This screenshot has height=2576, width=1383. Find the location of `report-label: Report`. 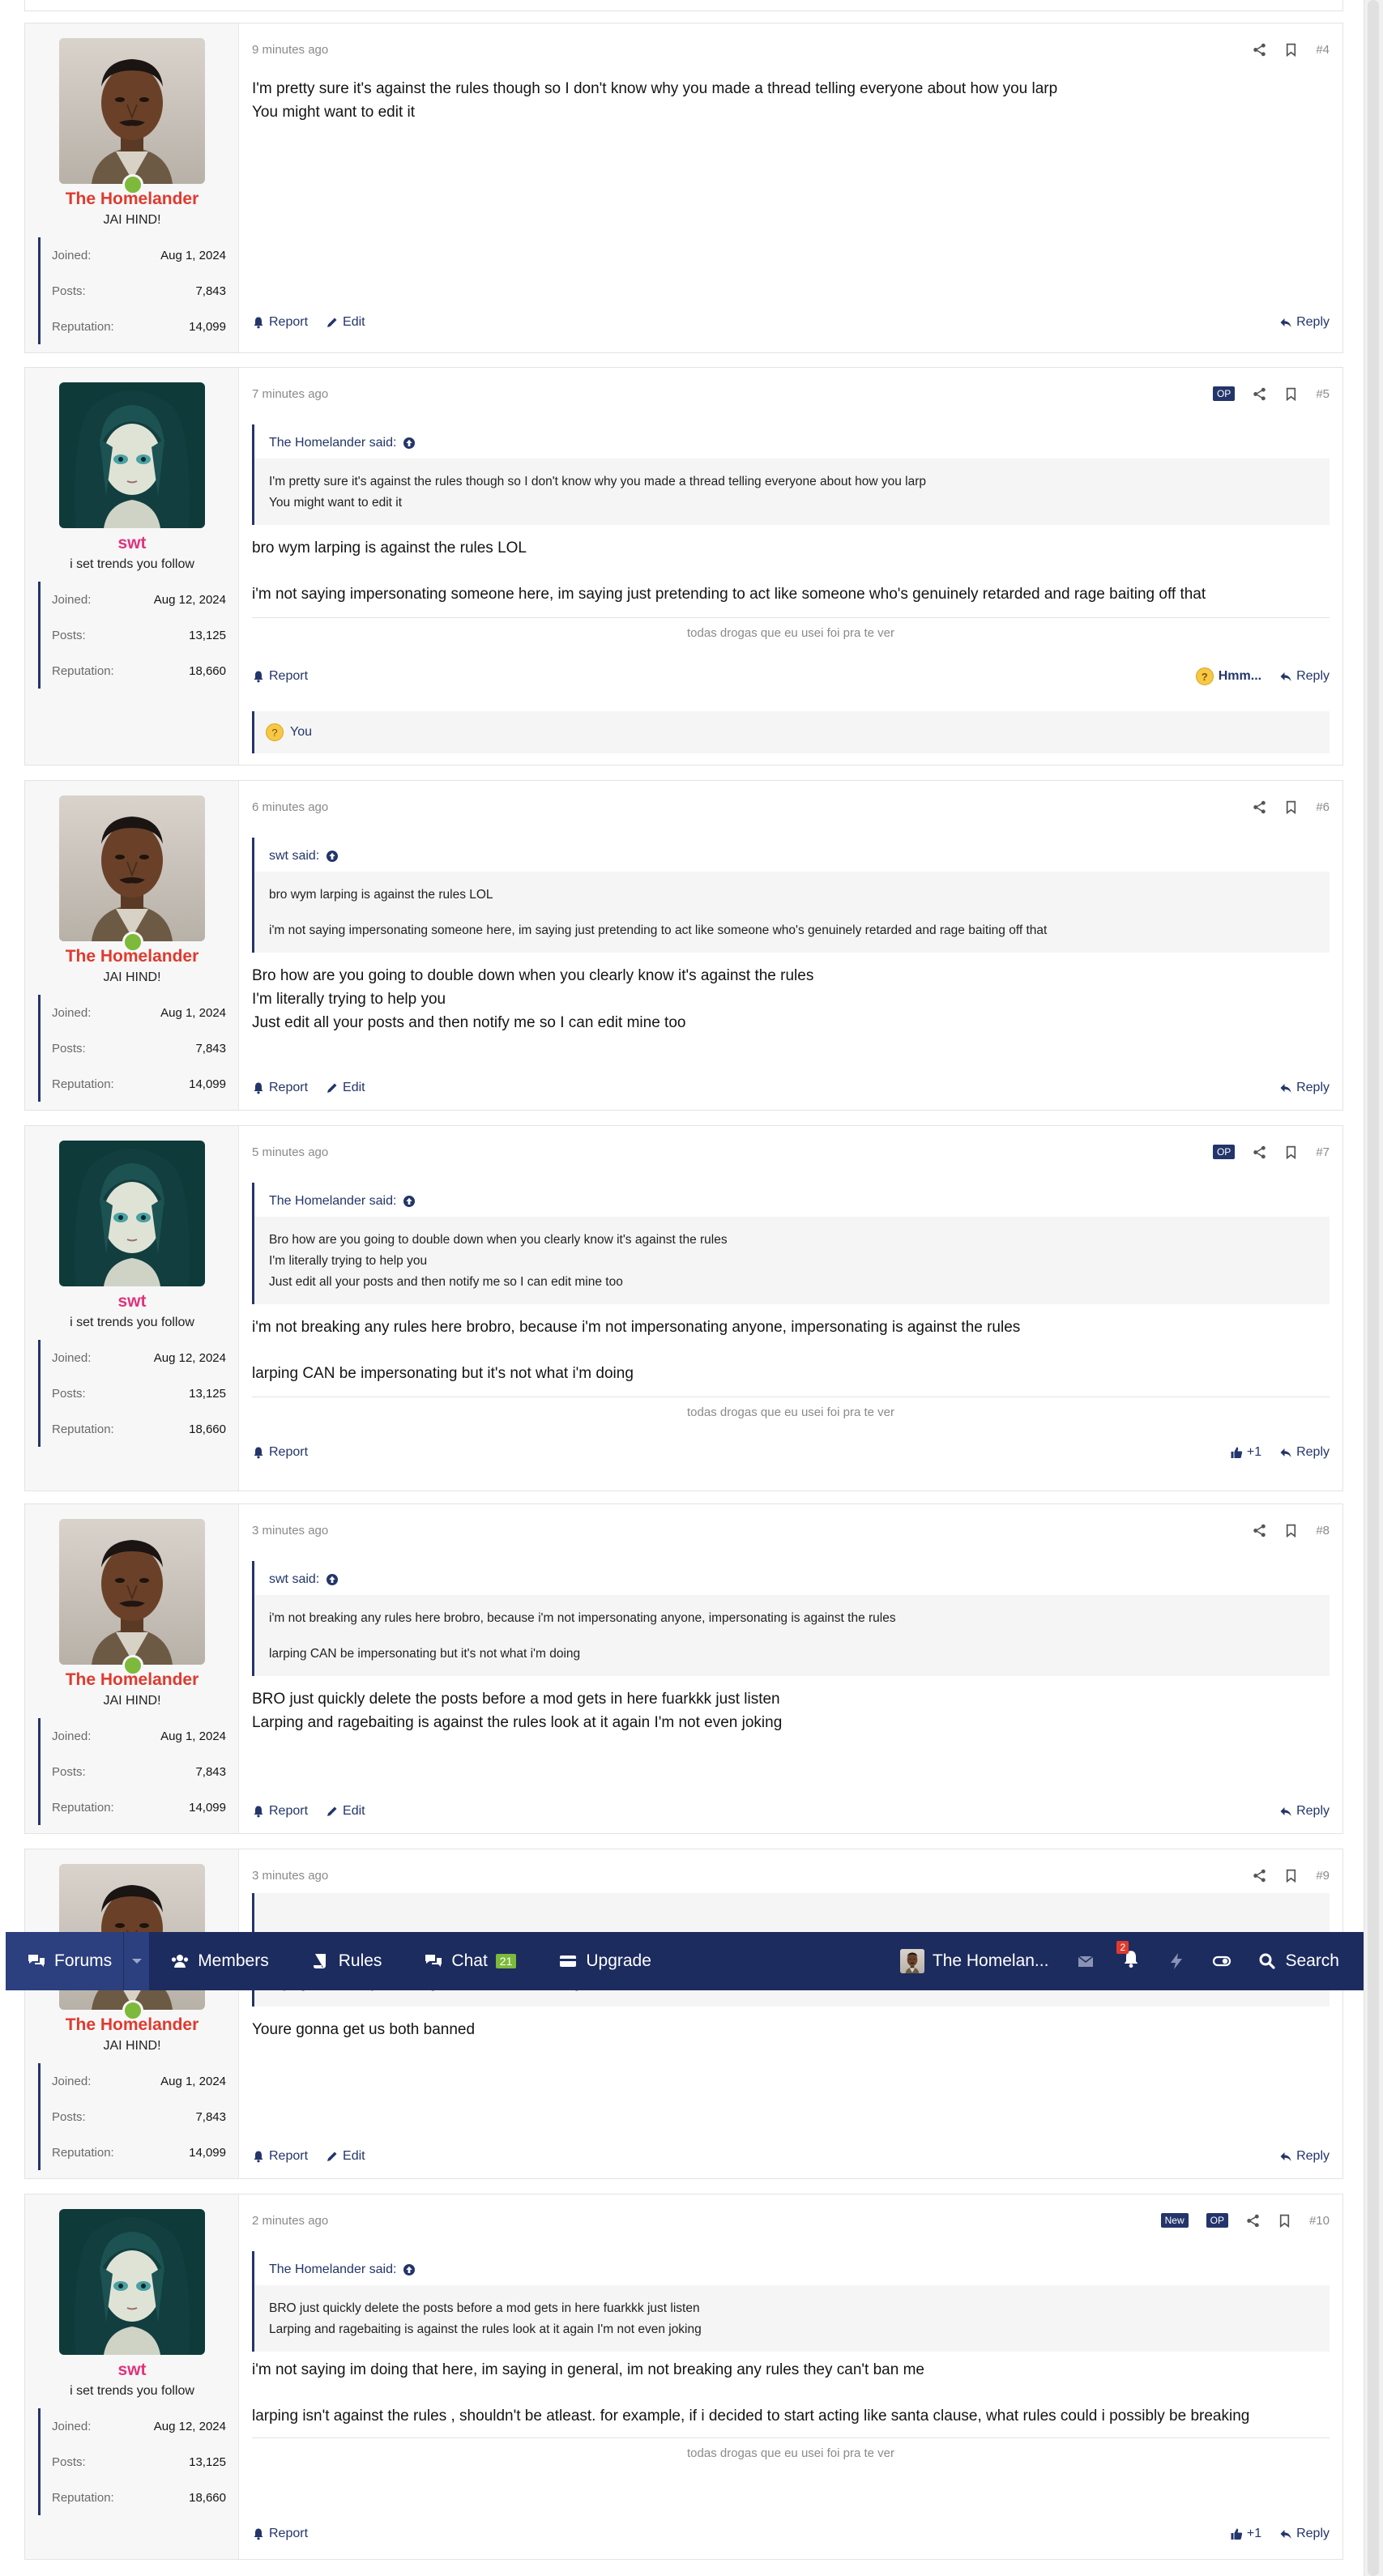

report-label: Report is located at coordinates (289, 1087).